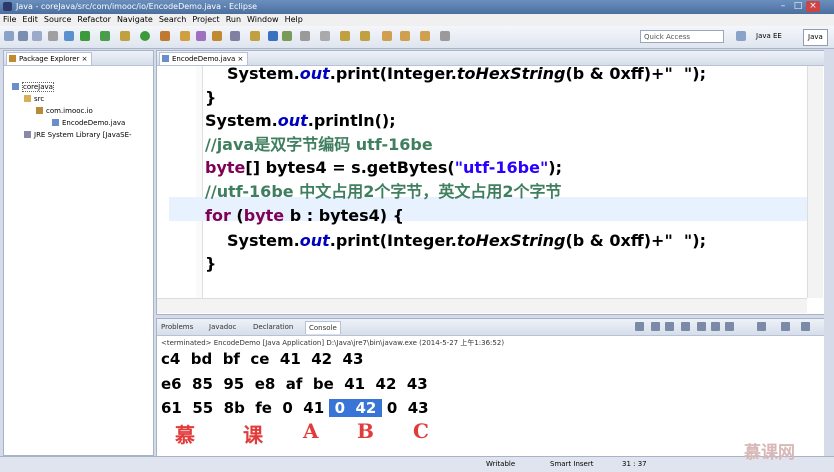  Describe the element at coordinates (273, 36) in the screenshot. I see `toggle-mark-icon` at that location.